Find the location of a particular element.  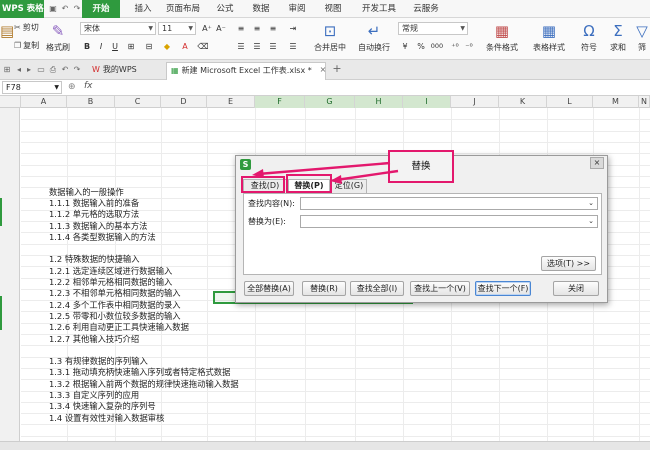

cell-text: 1.4 设置有效性对输入数据审核 is located at coordinates (106, 418).